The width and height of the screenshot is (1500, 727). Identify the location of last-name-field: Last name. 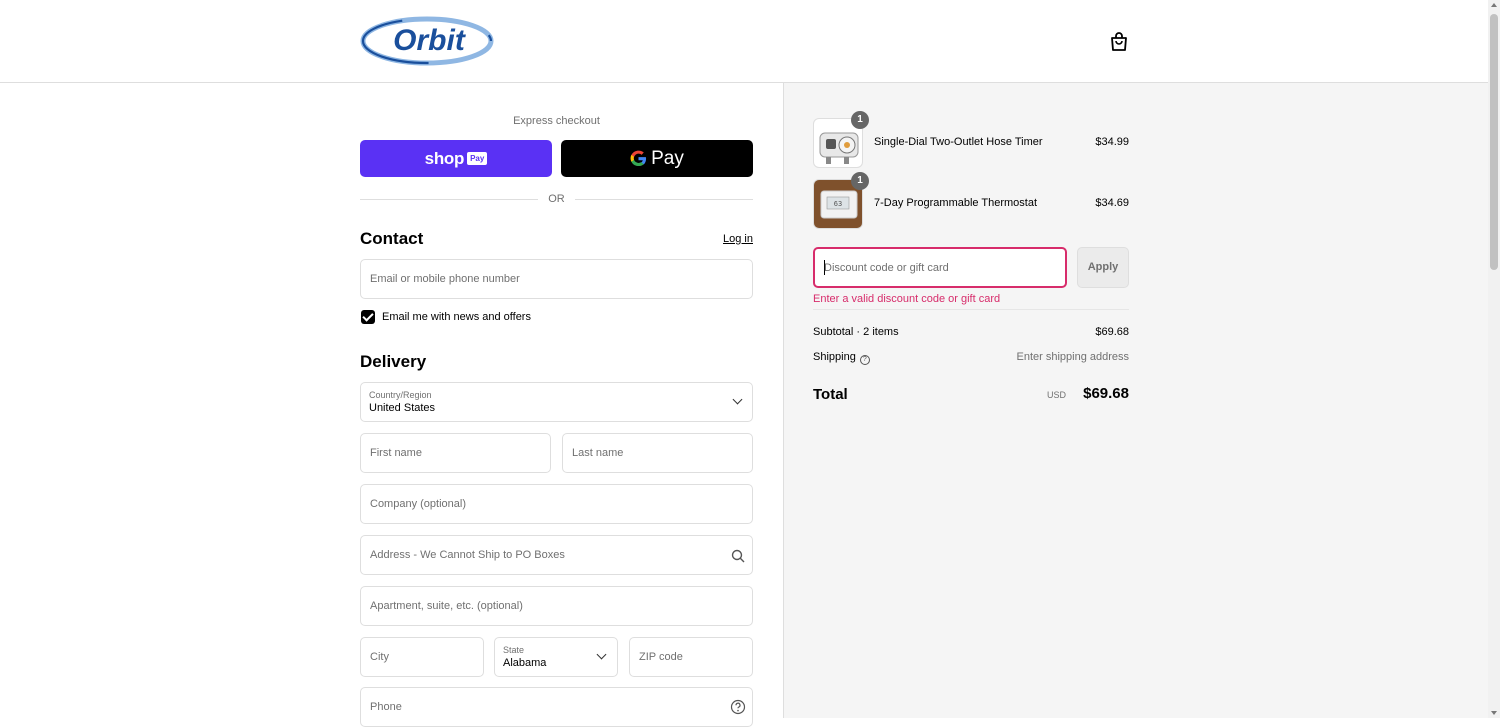
(657, 453).